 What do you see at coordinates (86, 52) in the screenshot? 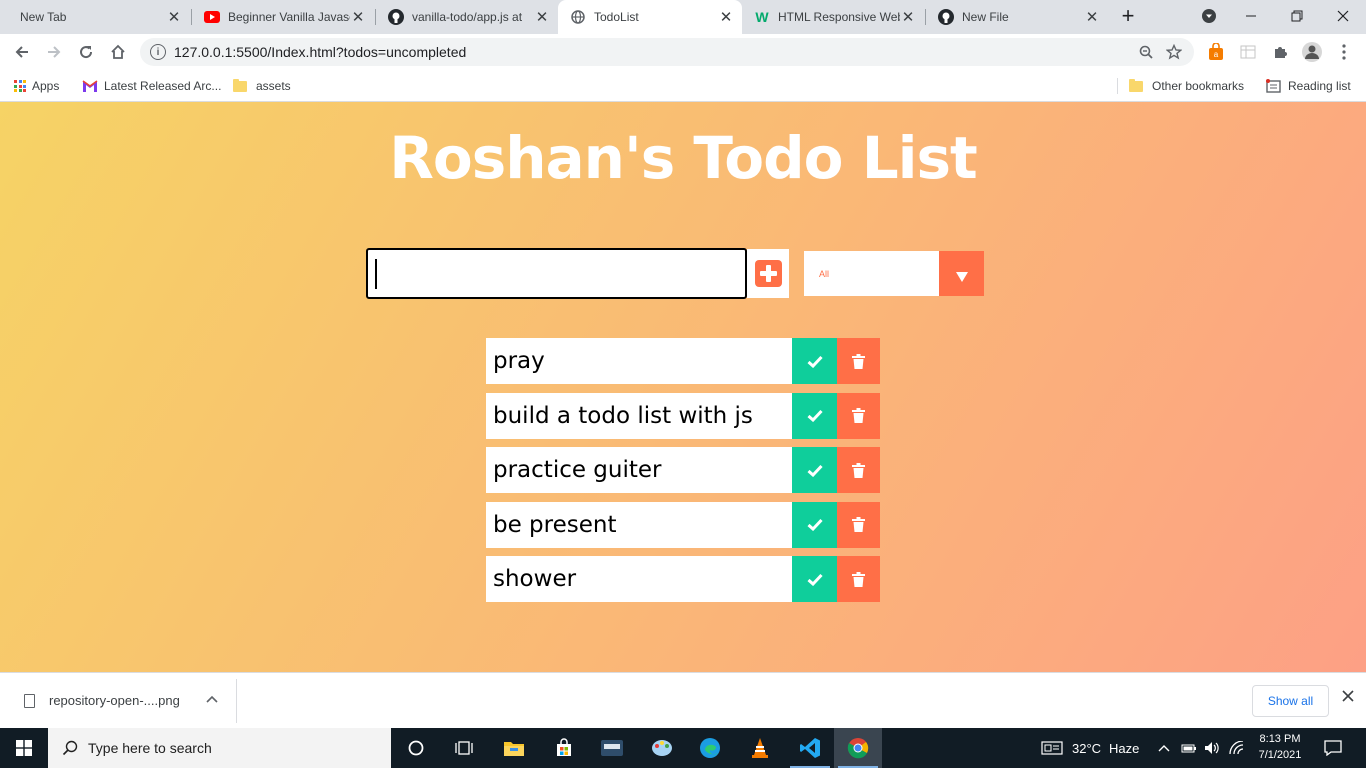
I see `reload-button` at bounding box center [86, 52].